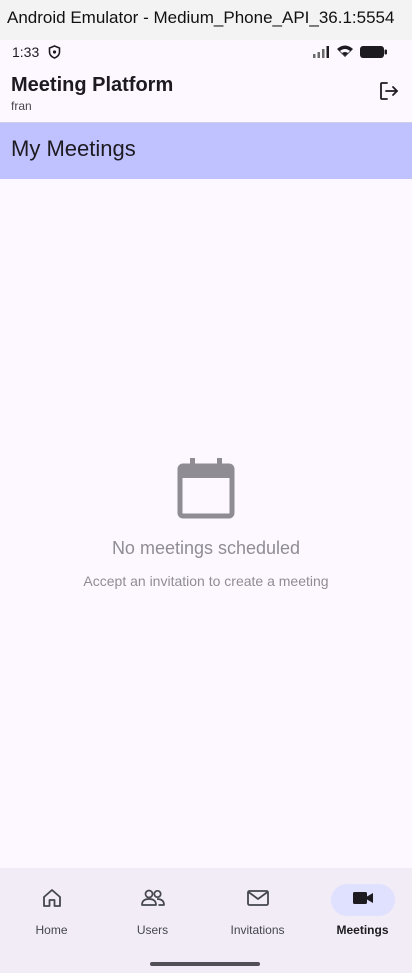 The height and width of the screenshot is (973, 412). Describe the element at coordinates (73, 148) in the screenshot. I see `section-title: My Meetings` at that location.